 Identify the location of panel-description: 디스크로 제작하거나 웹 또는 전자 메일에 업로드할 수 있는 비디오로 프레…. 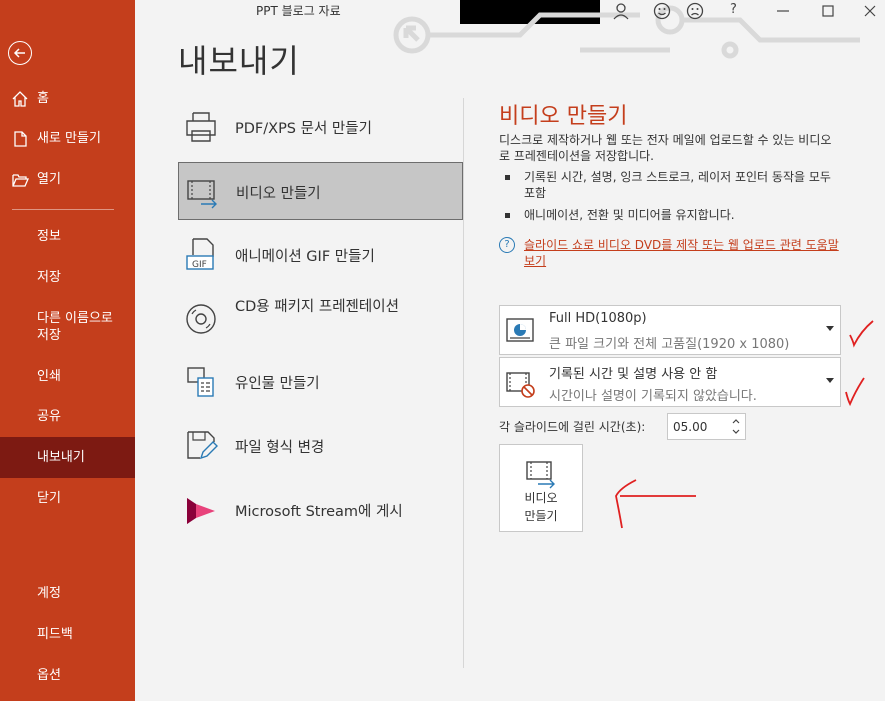
(665, 148).